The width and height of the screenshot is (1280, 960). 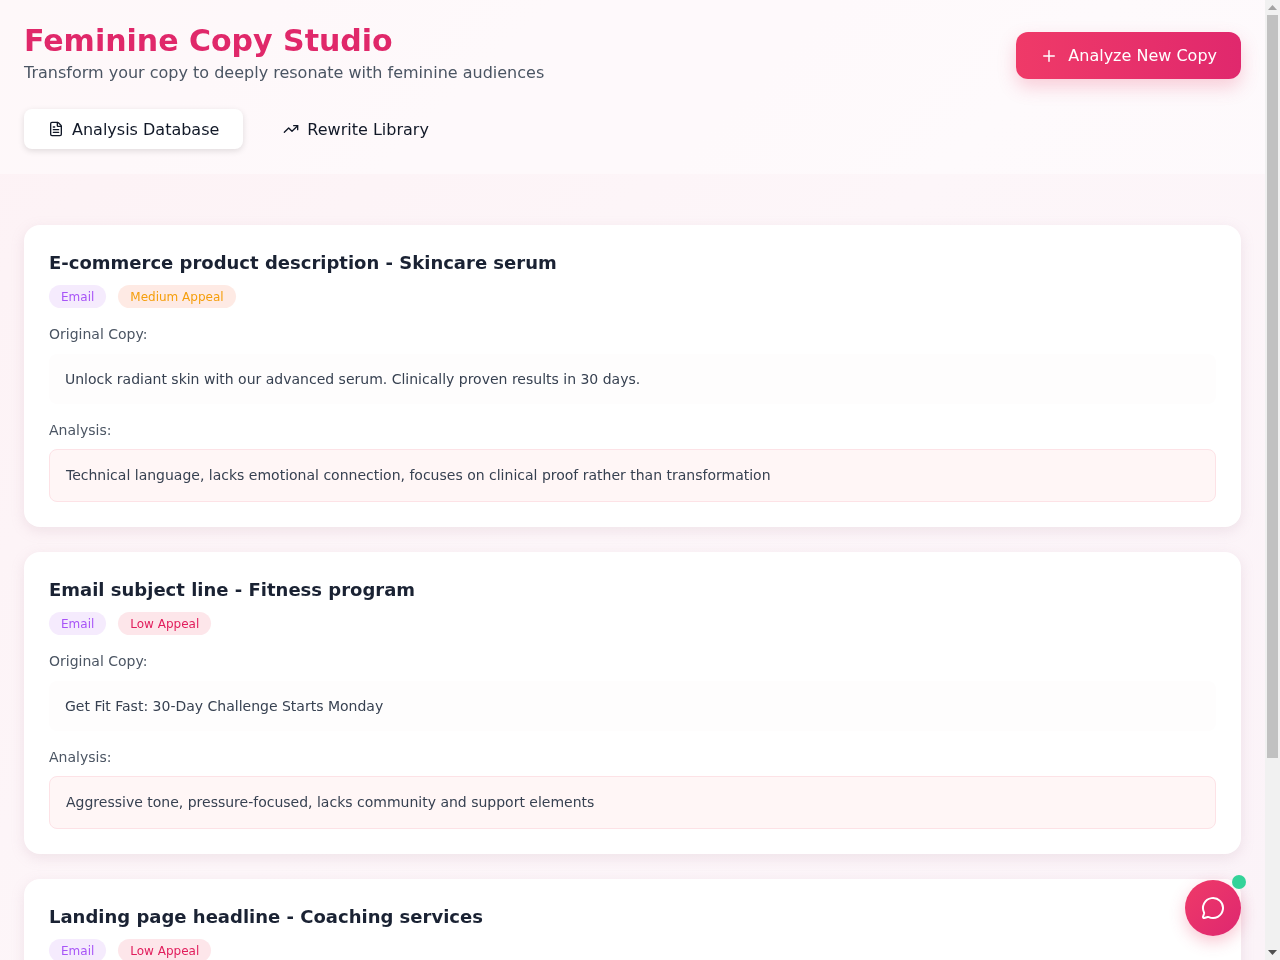 I want to click on scroll-up-arrow-icon, so click(x=1272, y=7).